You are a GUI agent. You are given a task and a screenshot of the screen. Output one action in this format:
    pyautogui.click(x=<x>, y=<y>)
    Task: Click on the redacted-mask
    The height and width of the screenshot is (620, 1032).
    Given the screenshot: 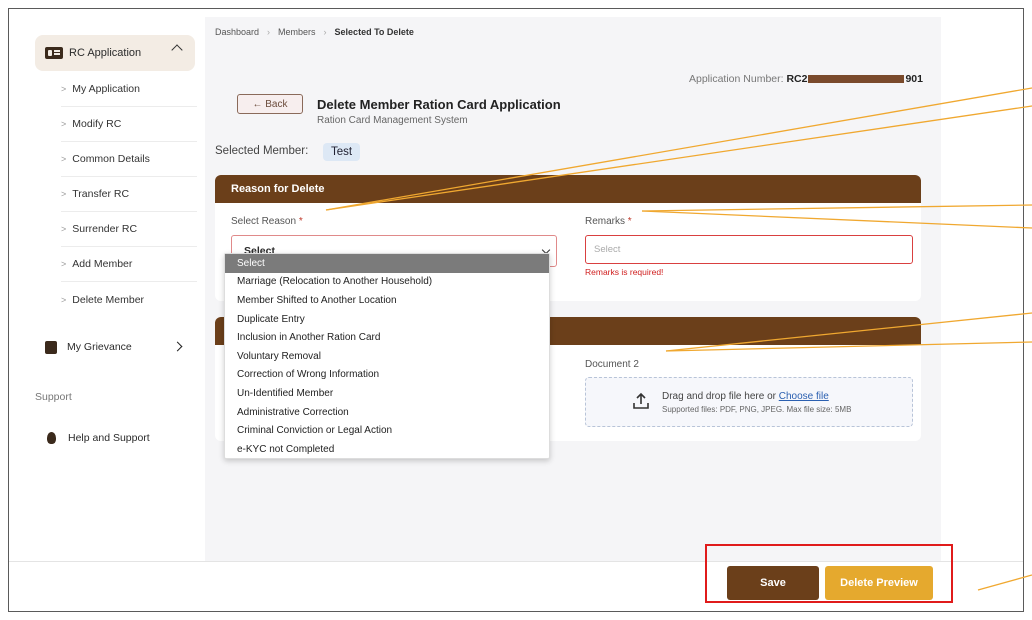 What is the action you would take?
    pyautogui.click(x=856, y=79)
    